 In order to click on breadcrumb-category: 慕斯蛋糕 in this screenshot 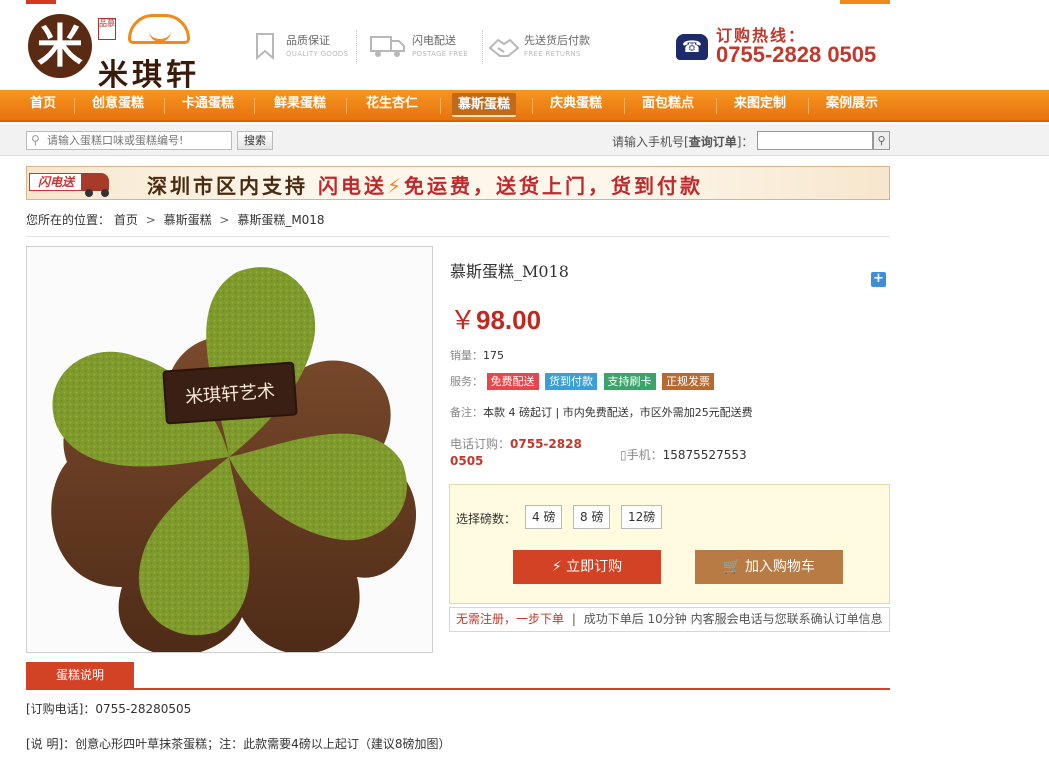, I will do `click(188, 220)`.